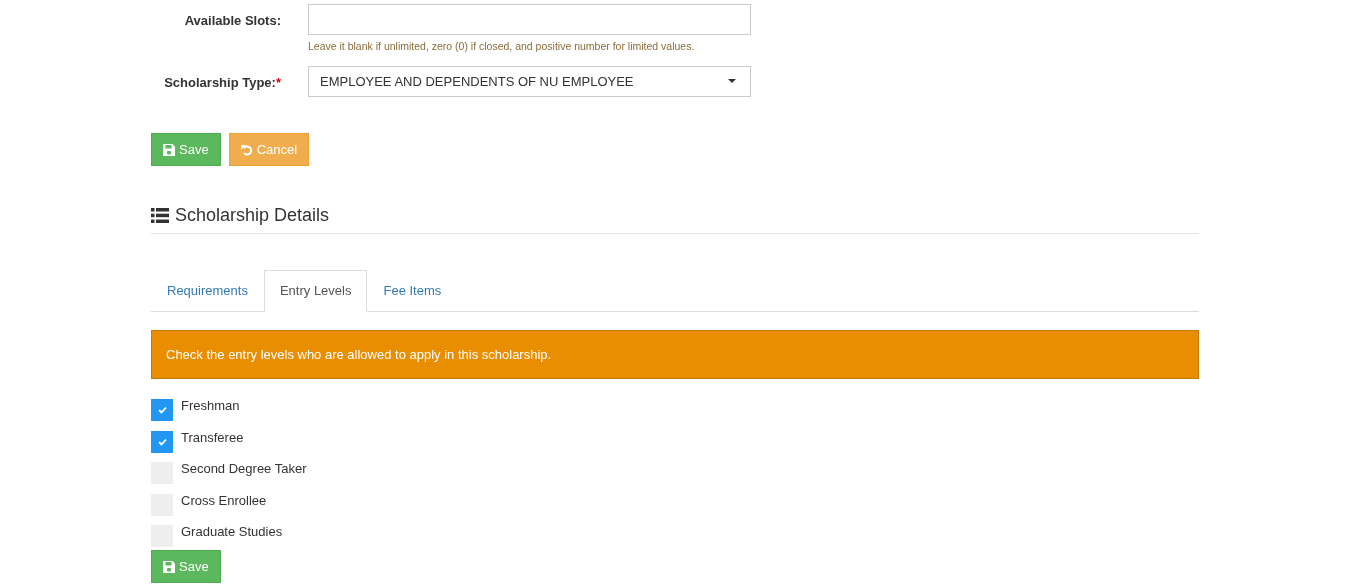 This screenshot has height=587, width=1358. What do you see at coordinates (246, 149) in the screenshot?
I see `undo-icon` at bounding box center [246, 149].